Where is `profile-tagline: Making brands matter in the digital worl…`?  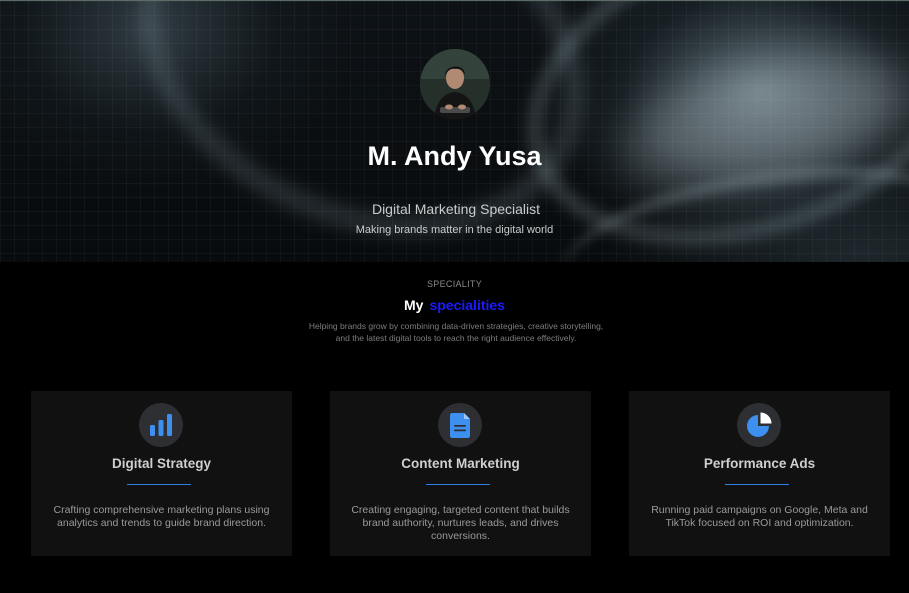 profile-tagline: Making brands matter in the digital worl… is located at coordinates (454, 230).